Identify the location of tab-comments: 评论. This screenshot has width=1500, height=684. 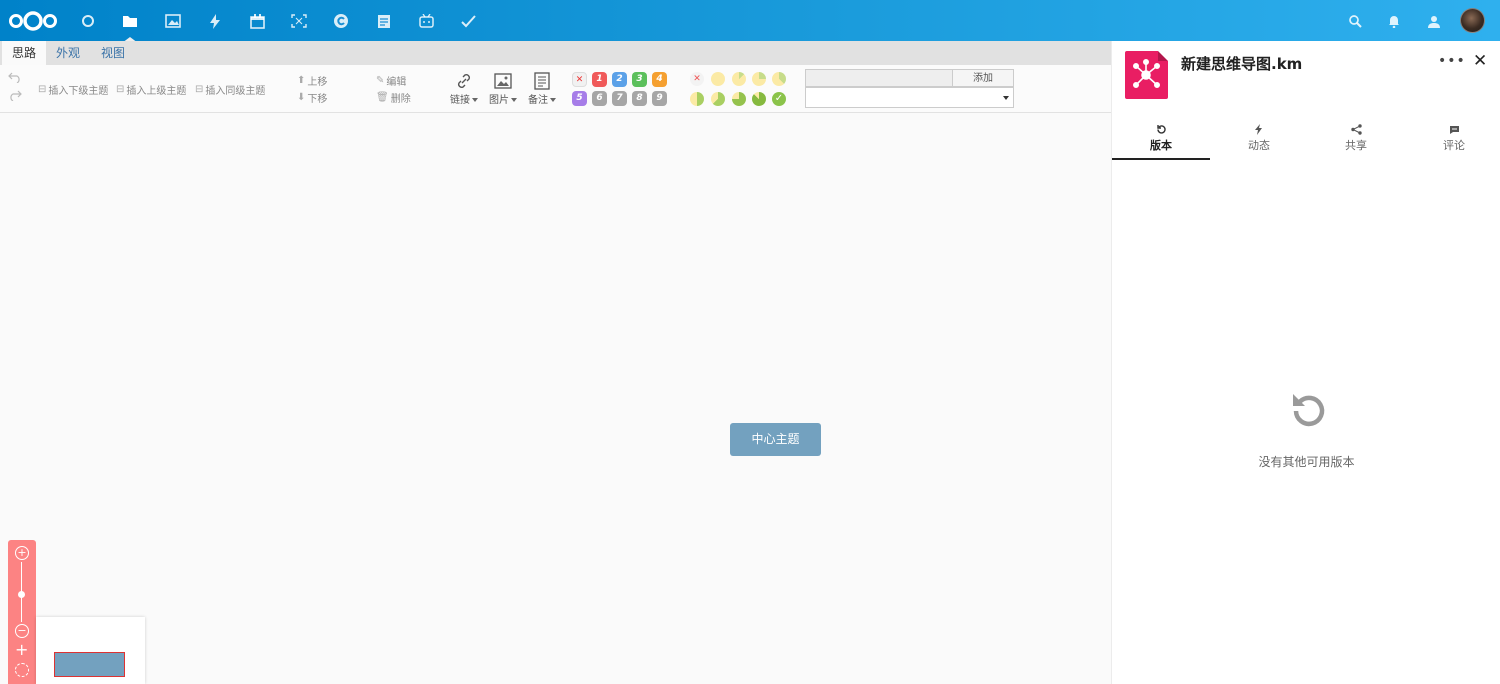
(1452, 141).